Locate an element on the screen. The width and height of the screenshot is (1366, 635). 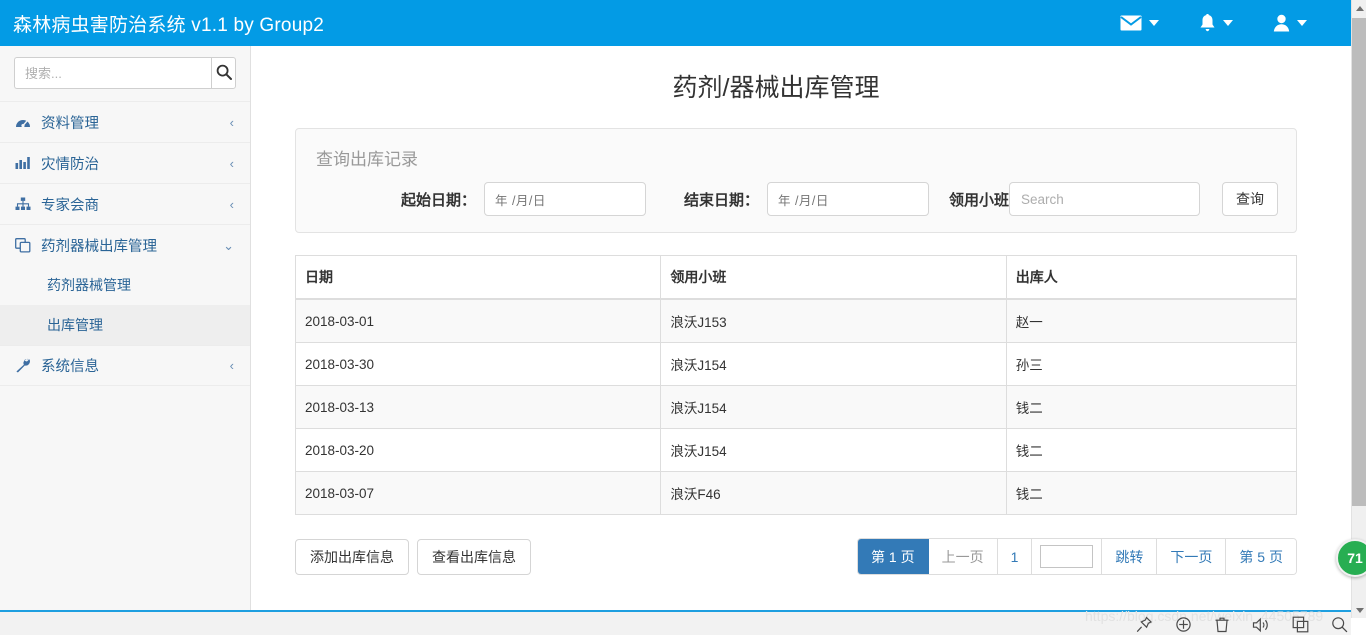
scrollbar-thumb is located at coordinates (1359, 262).